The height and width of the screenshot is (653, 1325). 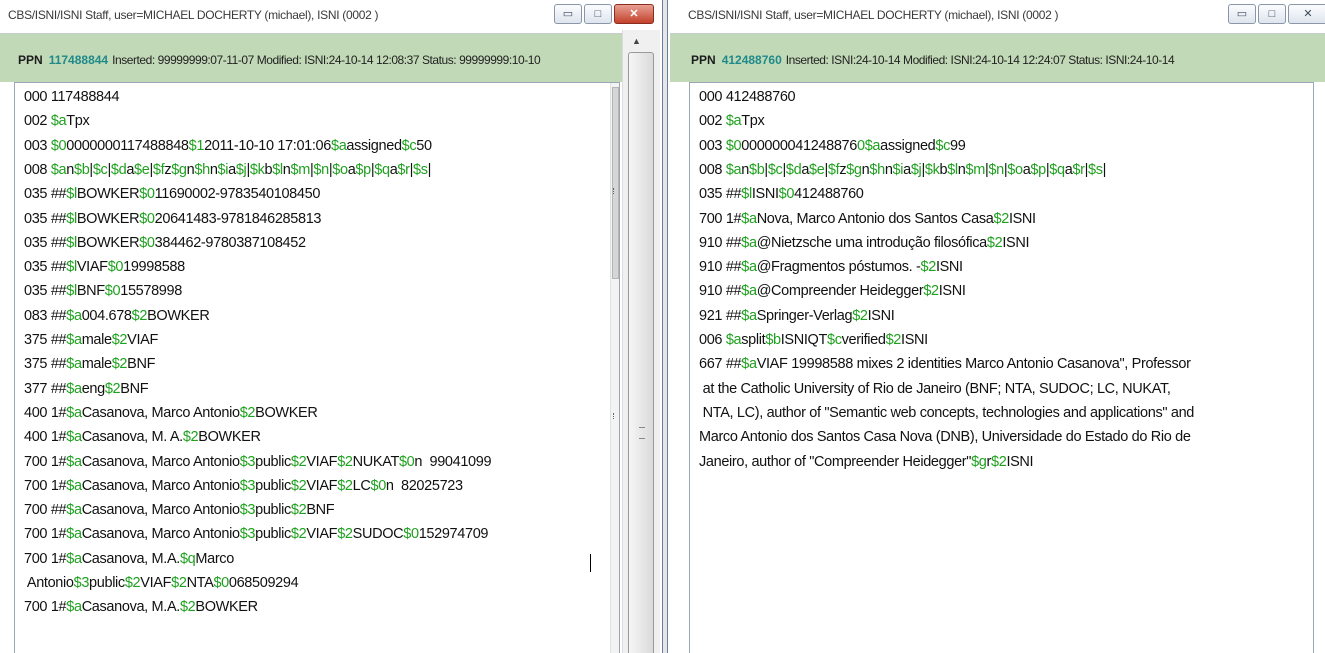 What do you see at coordinates (420, 169) in the screenshot?
I see `subfield-code: $s` at bounding box center [420, 169].